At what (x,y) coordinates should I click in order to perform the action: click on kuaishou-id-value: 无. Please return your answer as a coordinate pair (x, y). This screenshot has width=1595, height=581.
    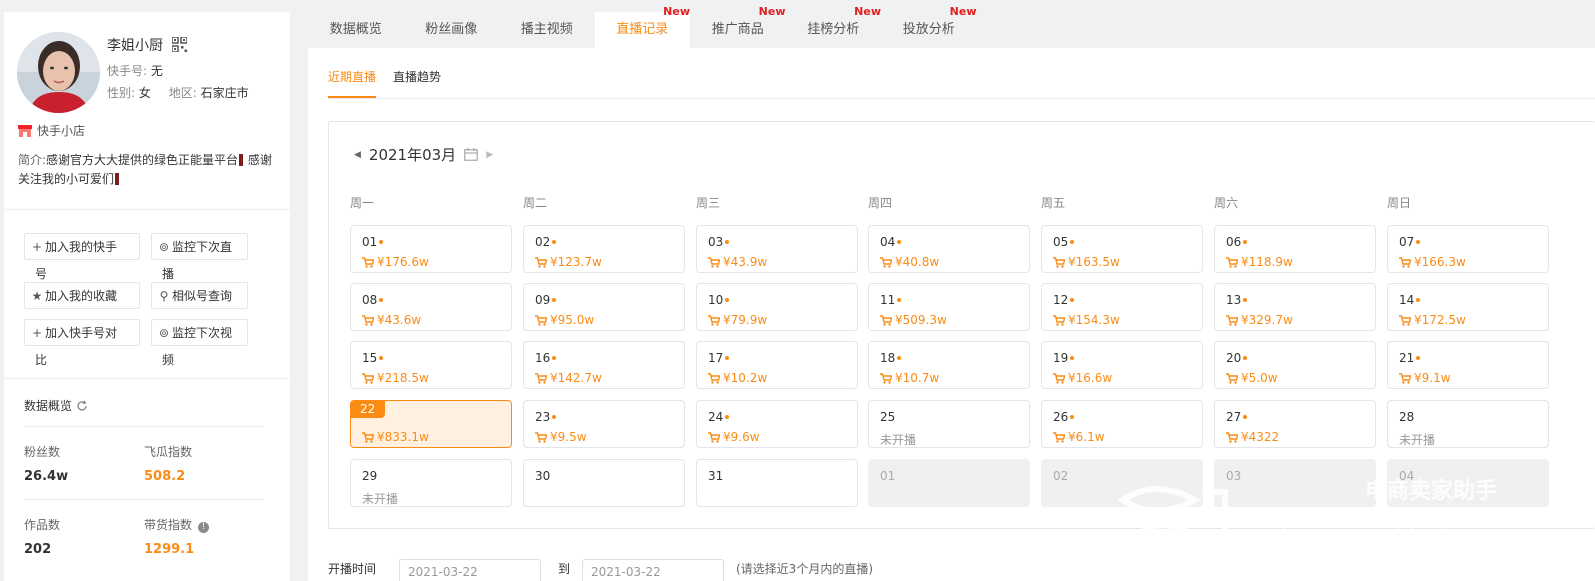
    Looking at the image, I should click on (156, 71).